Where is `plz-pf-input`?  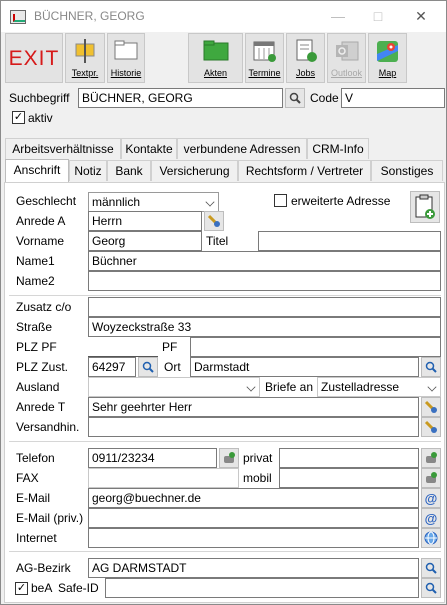 plz-pf-input is located at coordinates (123, 347).